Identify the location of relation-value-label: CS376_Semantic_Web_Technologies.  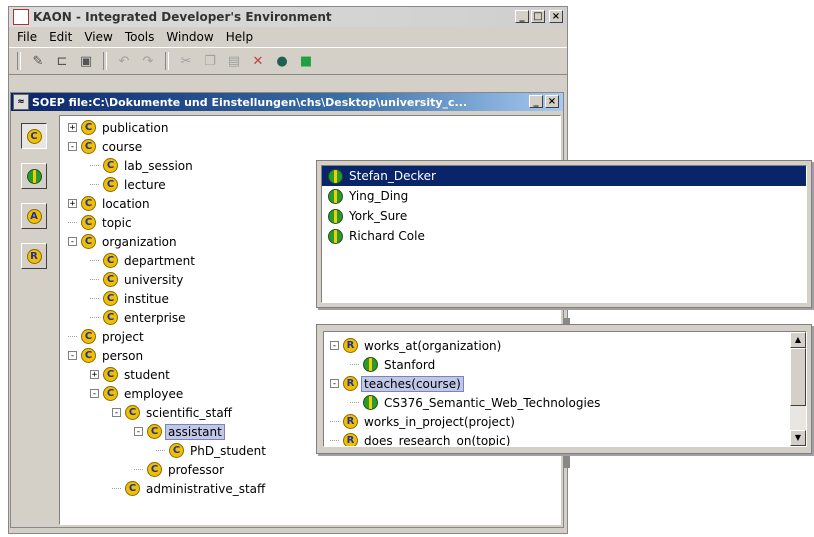
(492, 402).